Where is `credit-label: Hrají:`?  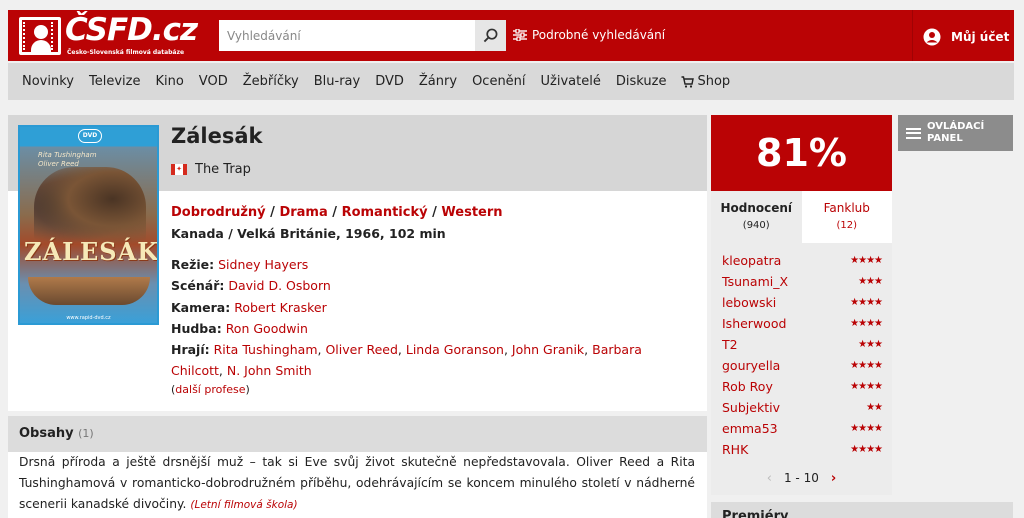
credit-label: Hrají: is located at coordinates (190, 350).